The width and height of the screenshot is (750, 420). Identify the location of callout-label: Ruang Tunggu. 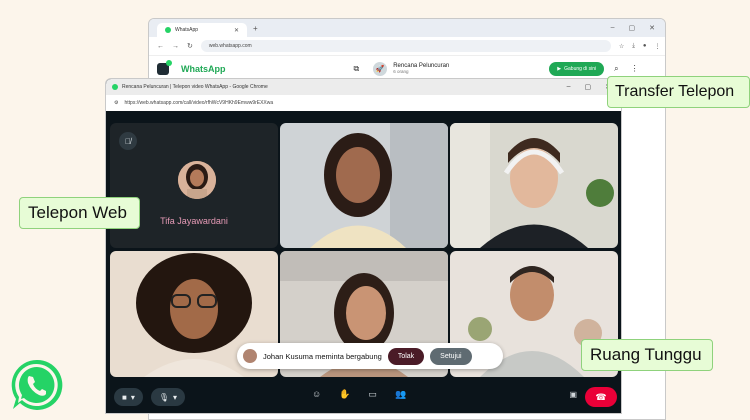
(646, 354).